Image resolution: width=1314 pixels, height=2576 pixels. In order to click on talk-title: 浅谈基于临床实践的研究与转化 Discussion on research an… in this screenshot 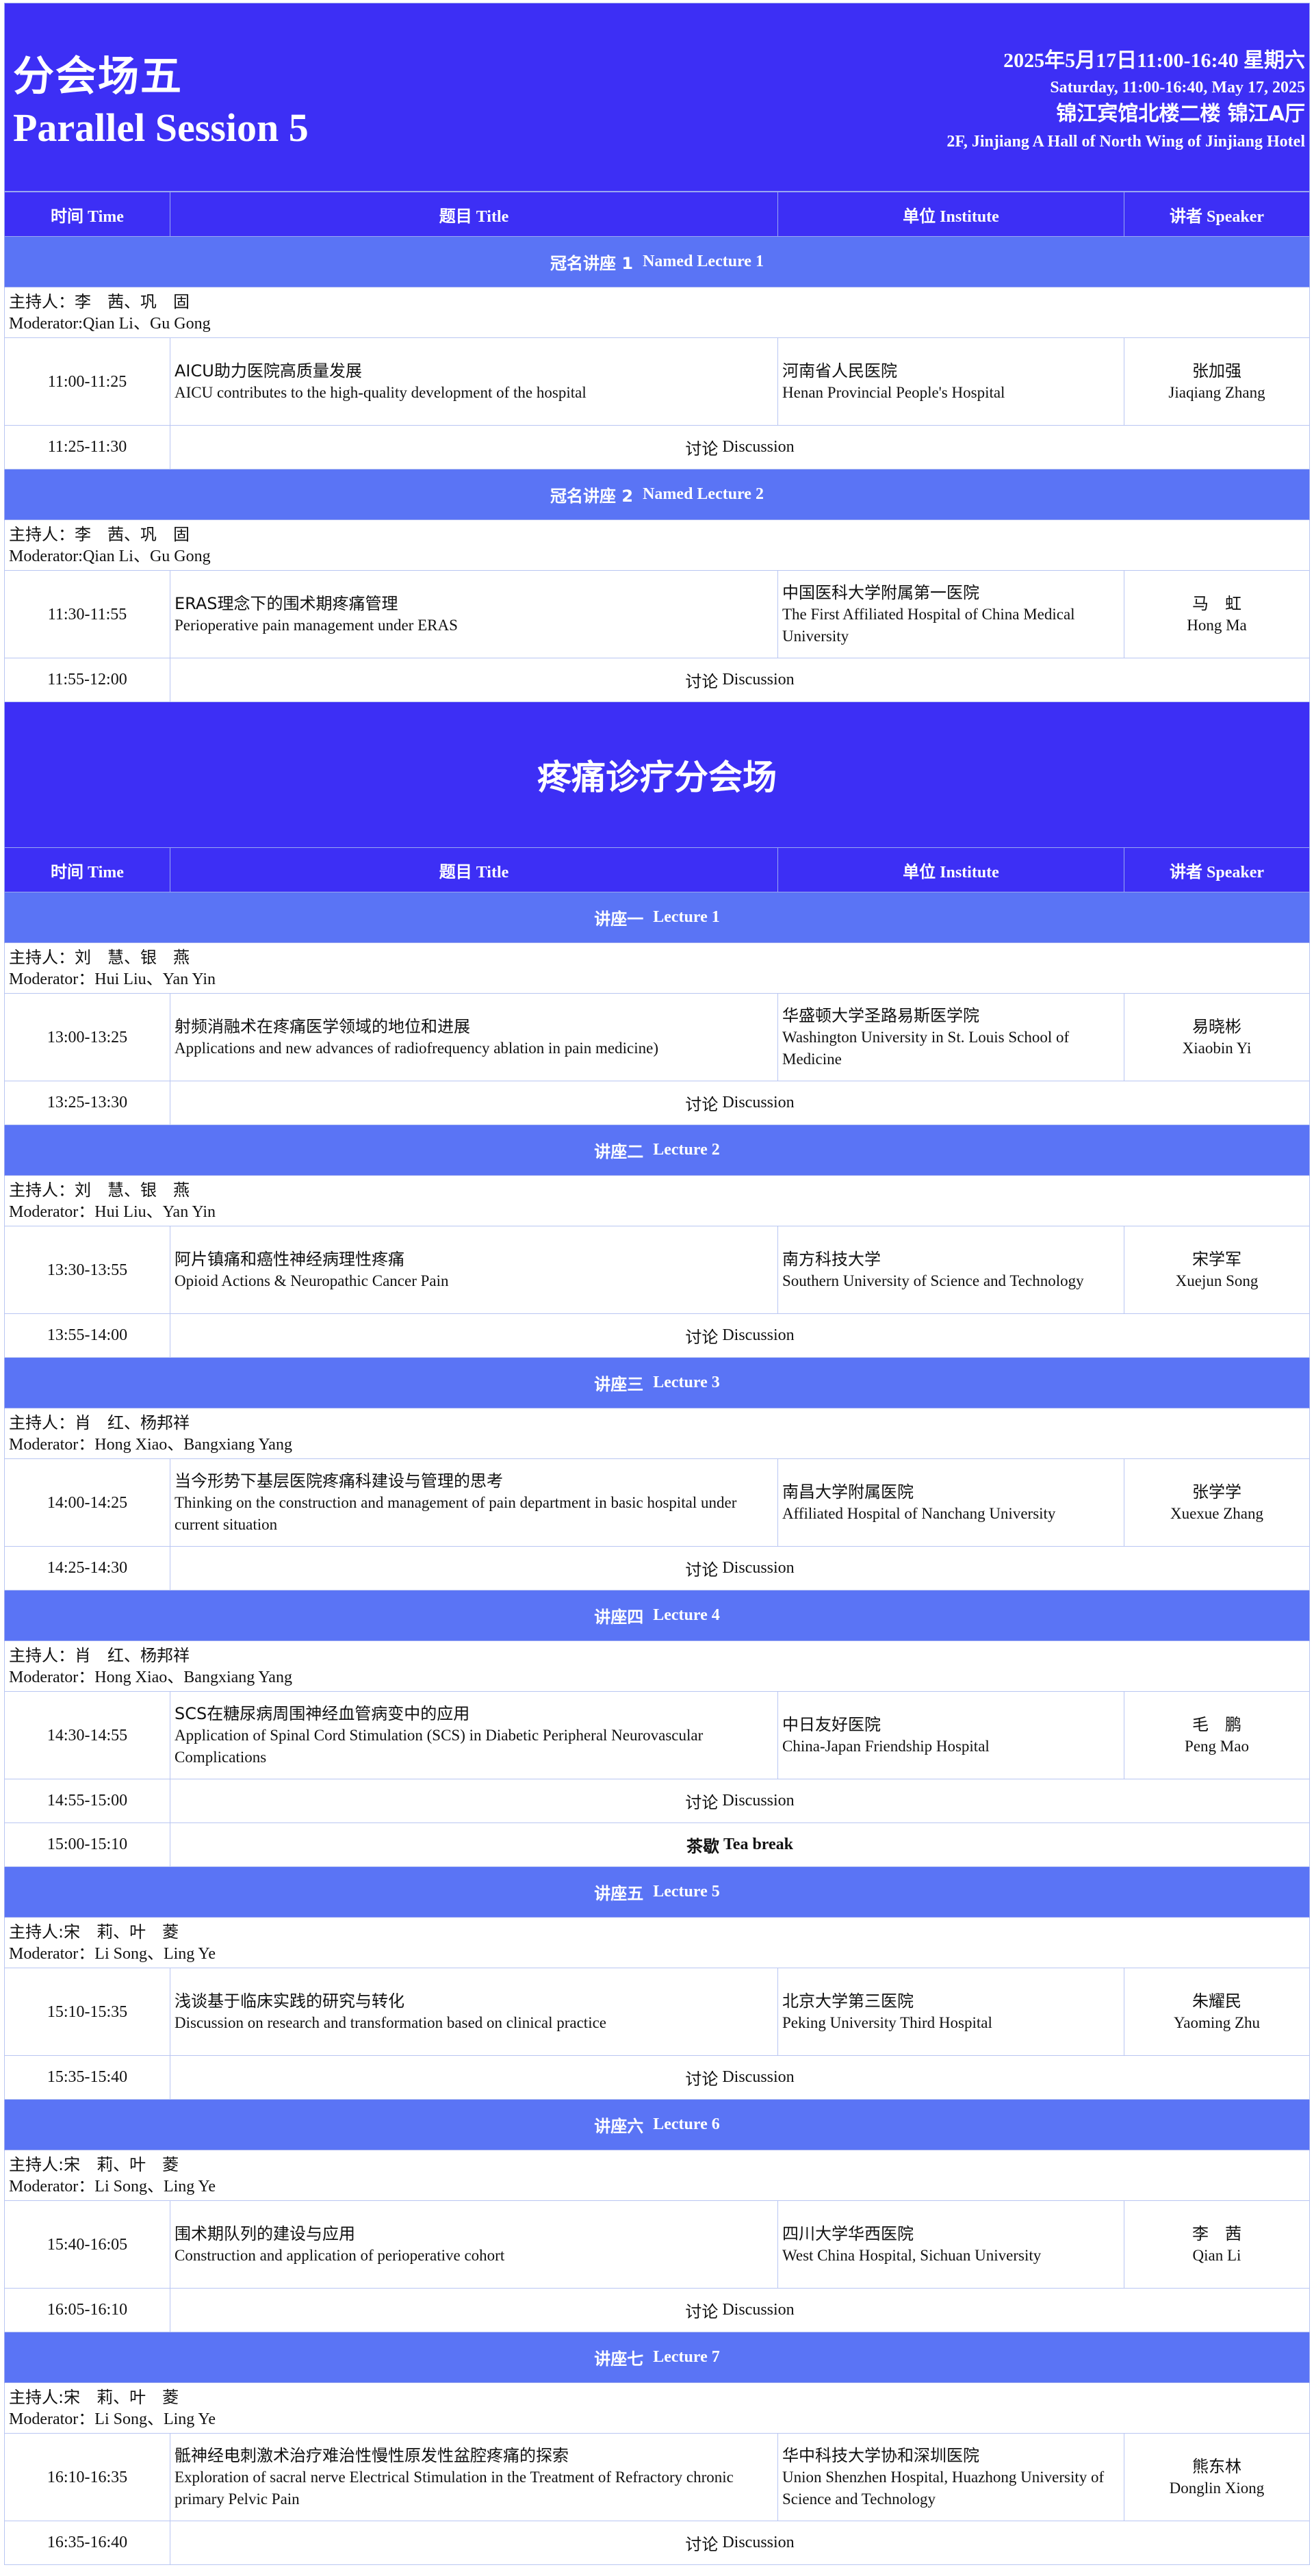, I will do `click(474, 2011)`.